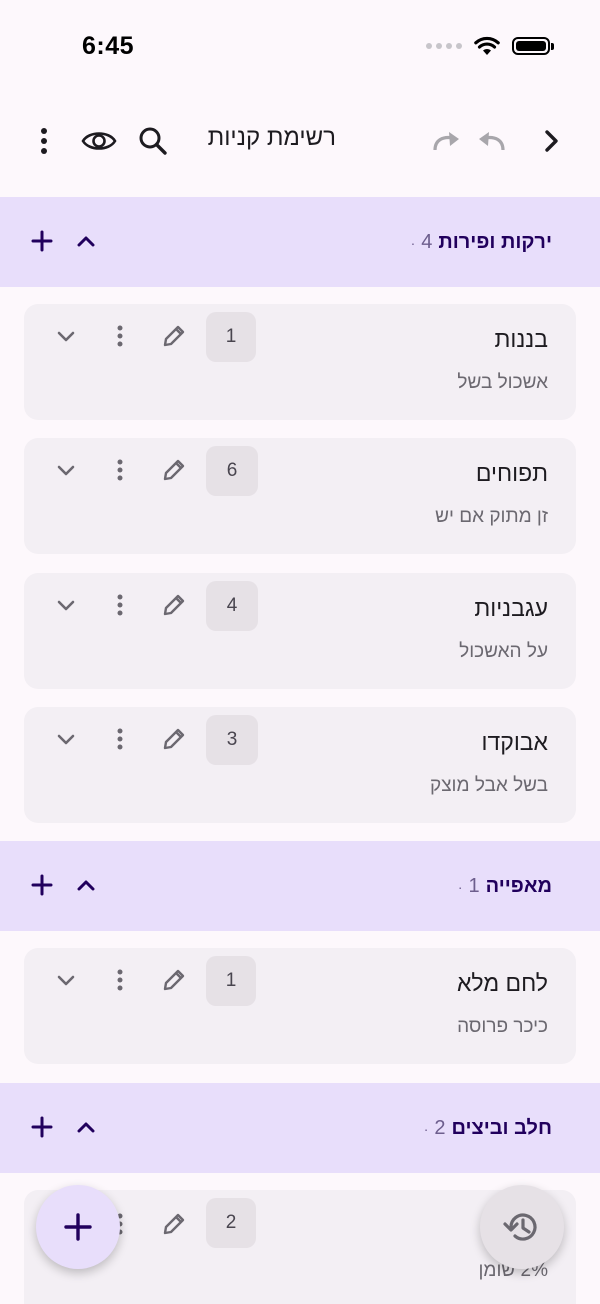 Image resolution: width=600 pixels, height=1304 pixels. I want to click on history-icon, so click(520, 1227).